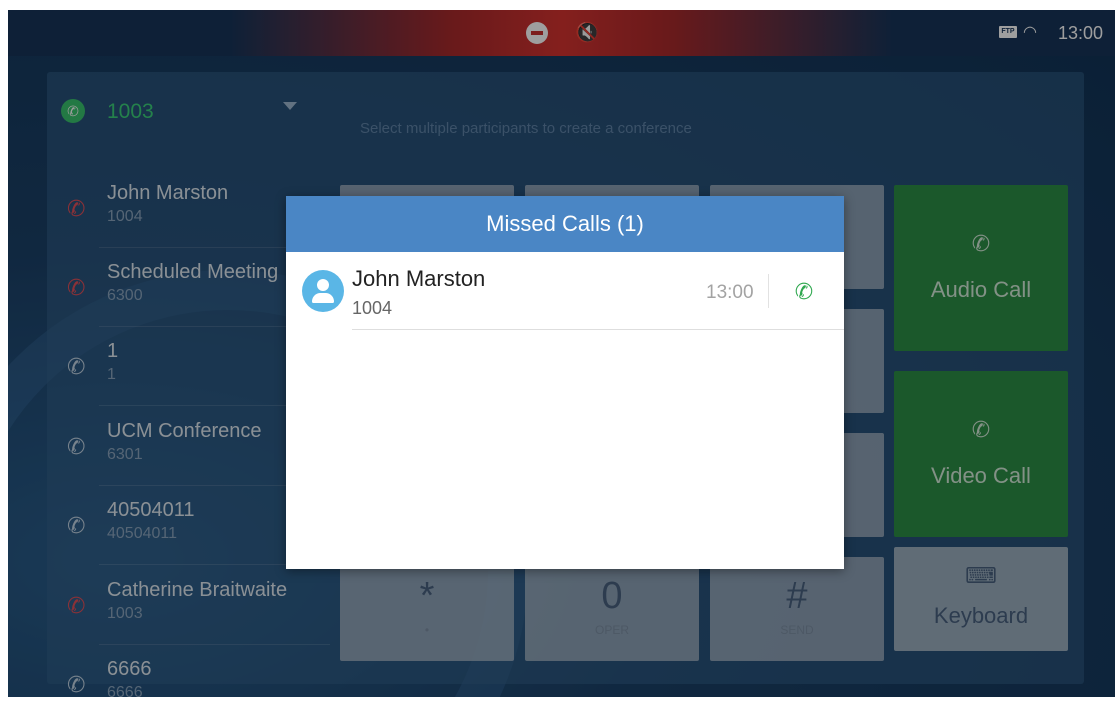 The image size is (1115, 701). Describe the element at coordinates (730, 292) in the screenshot. I see `missed-call-time: 13:00` at that location.